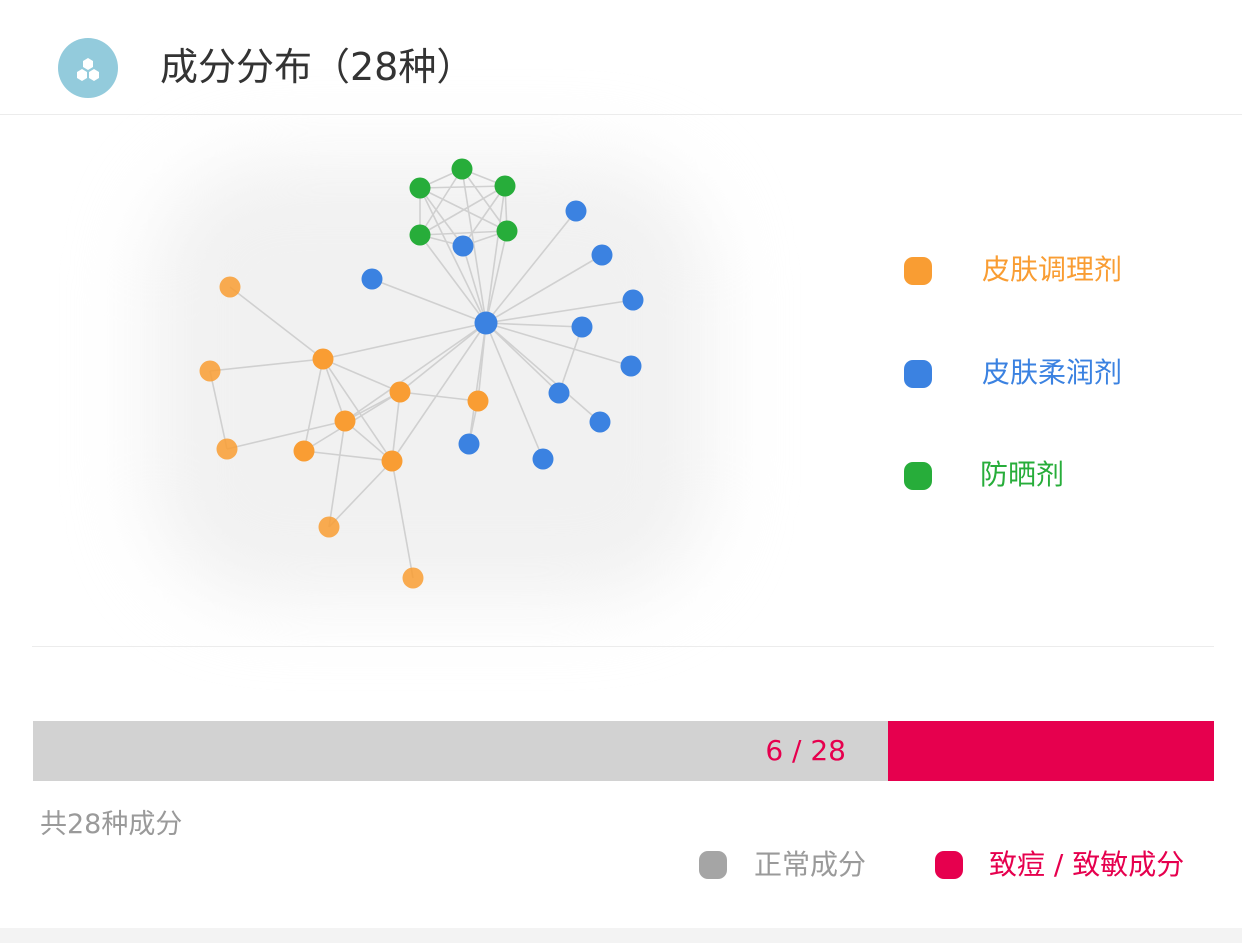  What do you see at coordinates (810, 864) in the screenshot?
I see `legend-label-normal: 正常成分` at bounding box center [810, 864].